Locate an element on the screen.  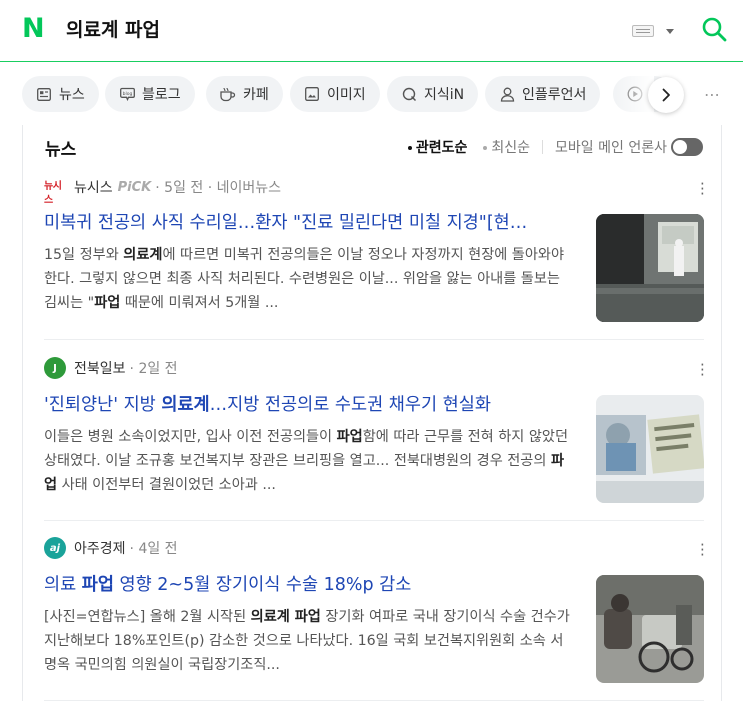
press-info: 뉴시스 뉴시스 PiCK · 5일 전 · 네이버뉴스 is located at coordinates (163, 192).